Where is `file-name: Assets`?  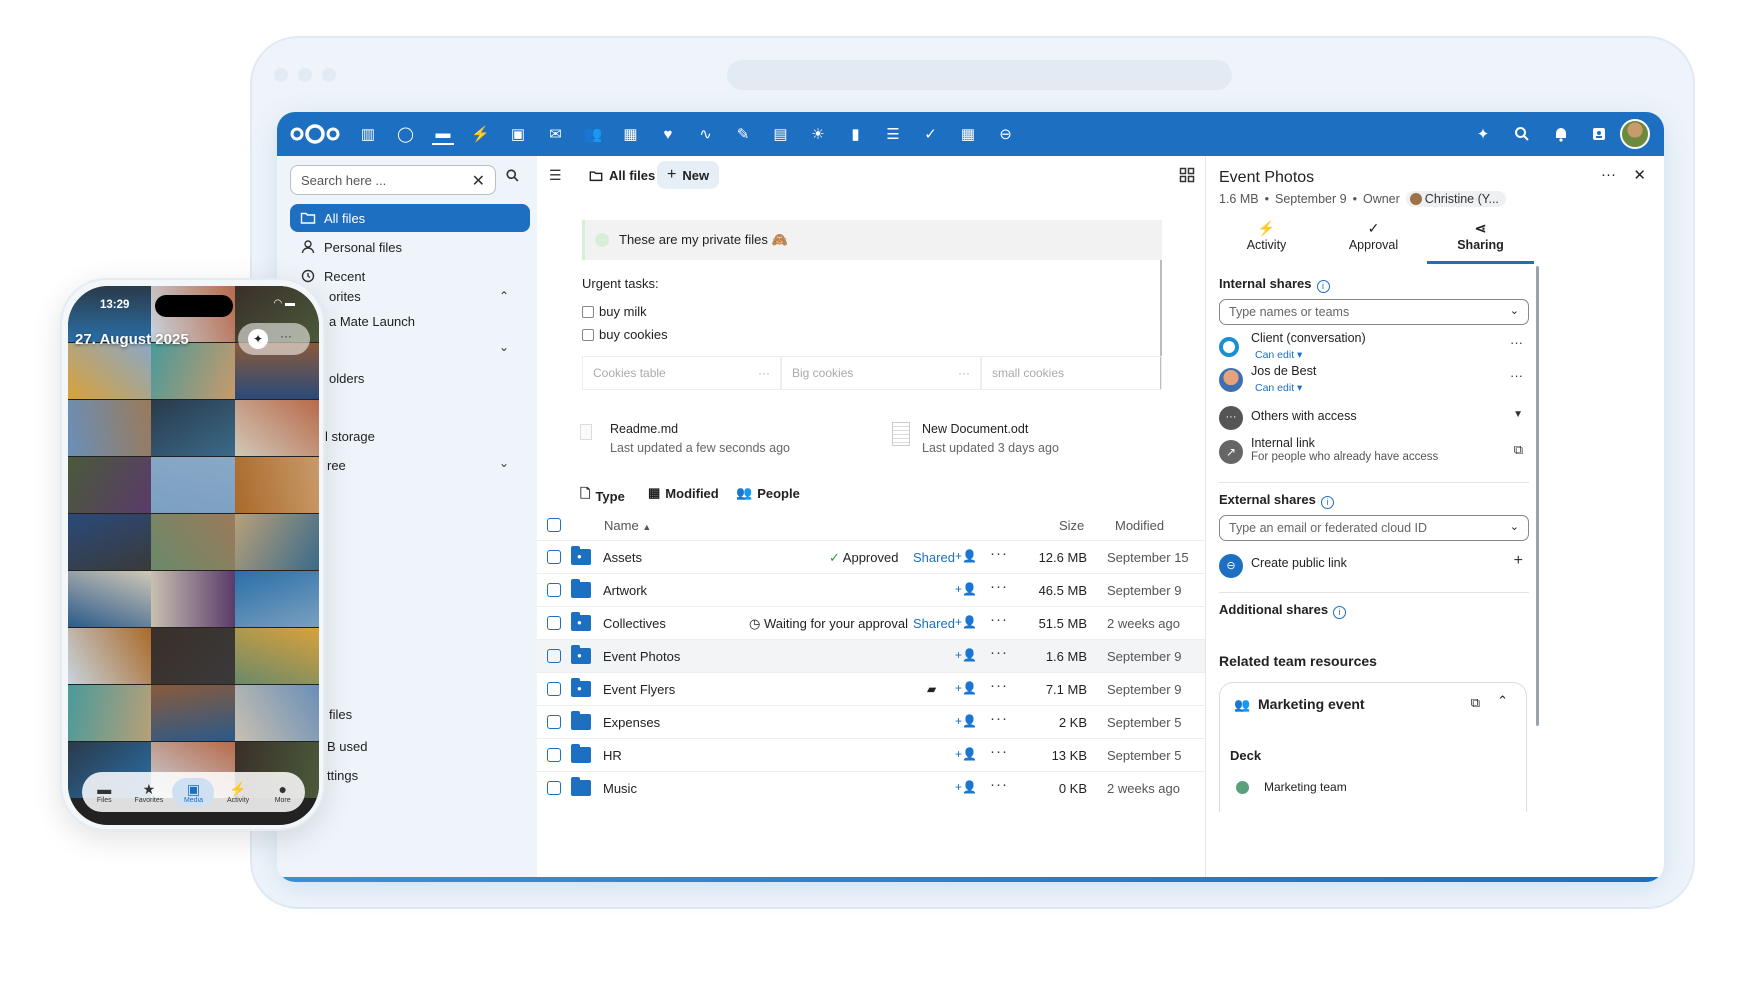 file-name: Assets is located at coordinates (622, 557).